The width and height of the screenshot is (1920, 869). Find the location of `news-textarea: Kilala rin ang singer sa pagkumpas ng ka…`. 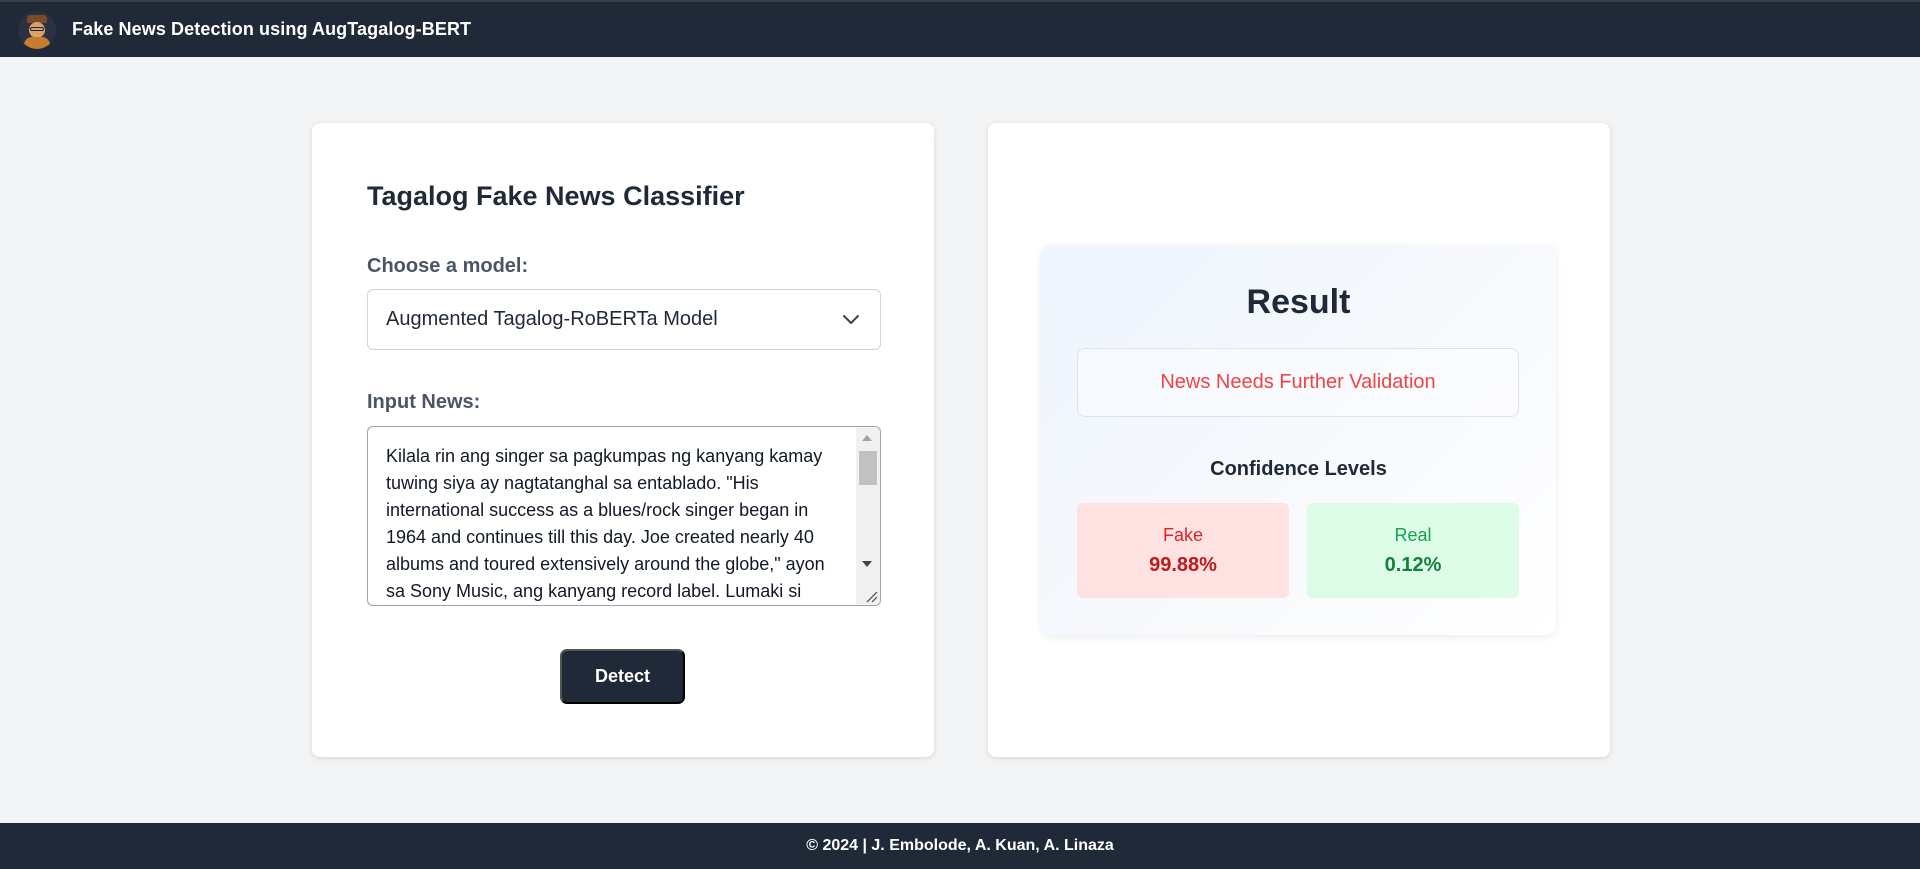

news-textarea: Kilala rin ang singer sa pagkumpas ng ka… is located at coordinates (624, 516).